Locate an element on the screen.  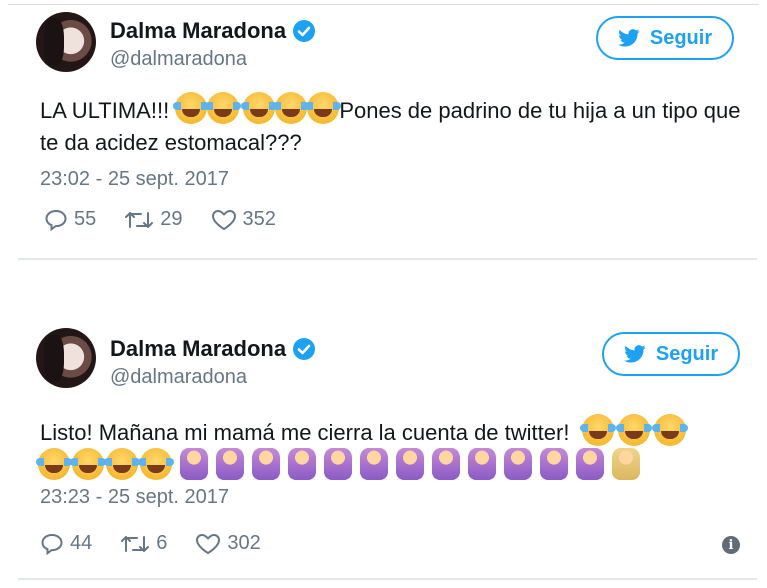
reply-button: 44 is located at coordinates (66, 543).